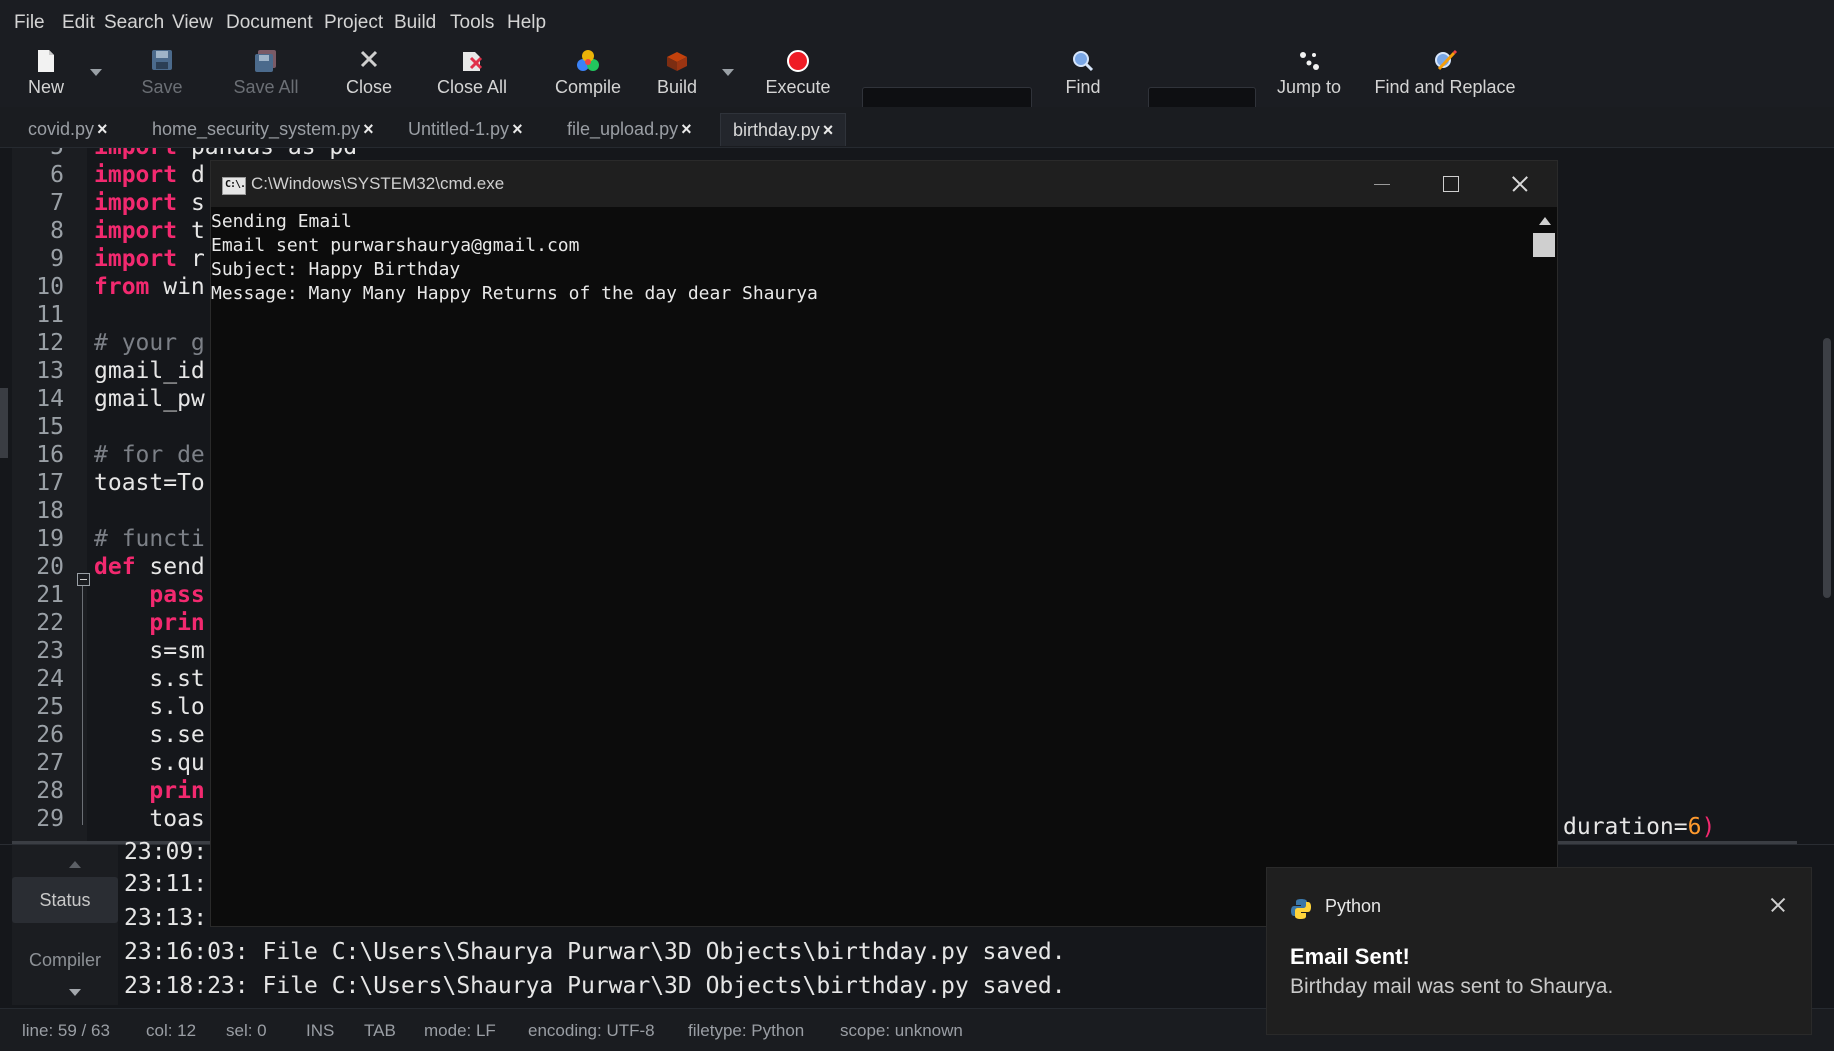  I want to click on code-line: toas, so click(149, 819).